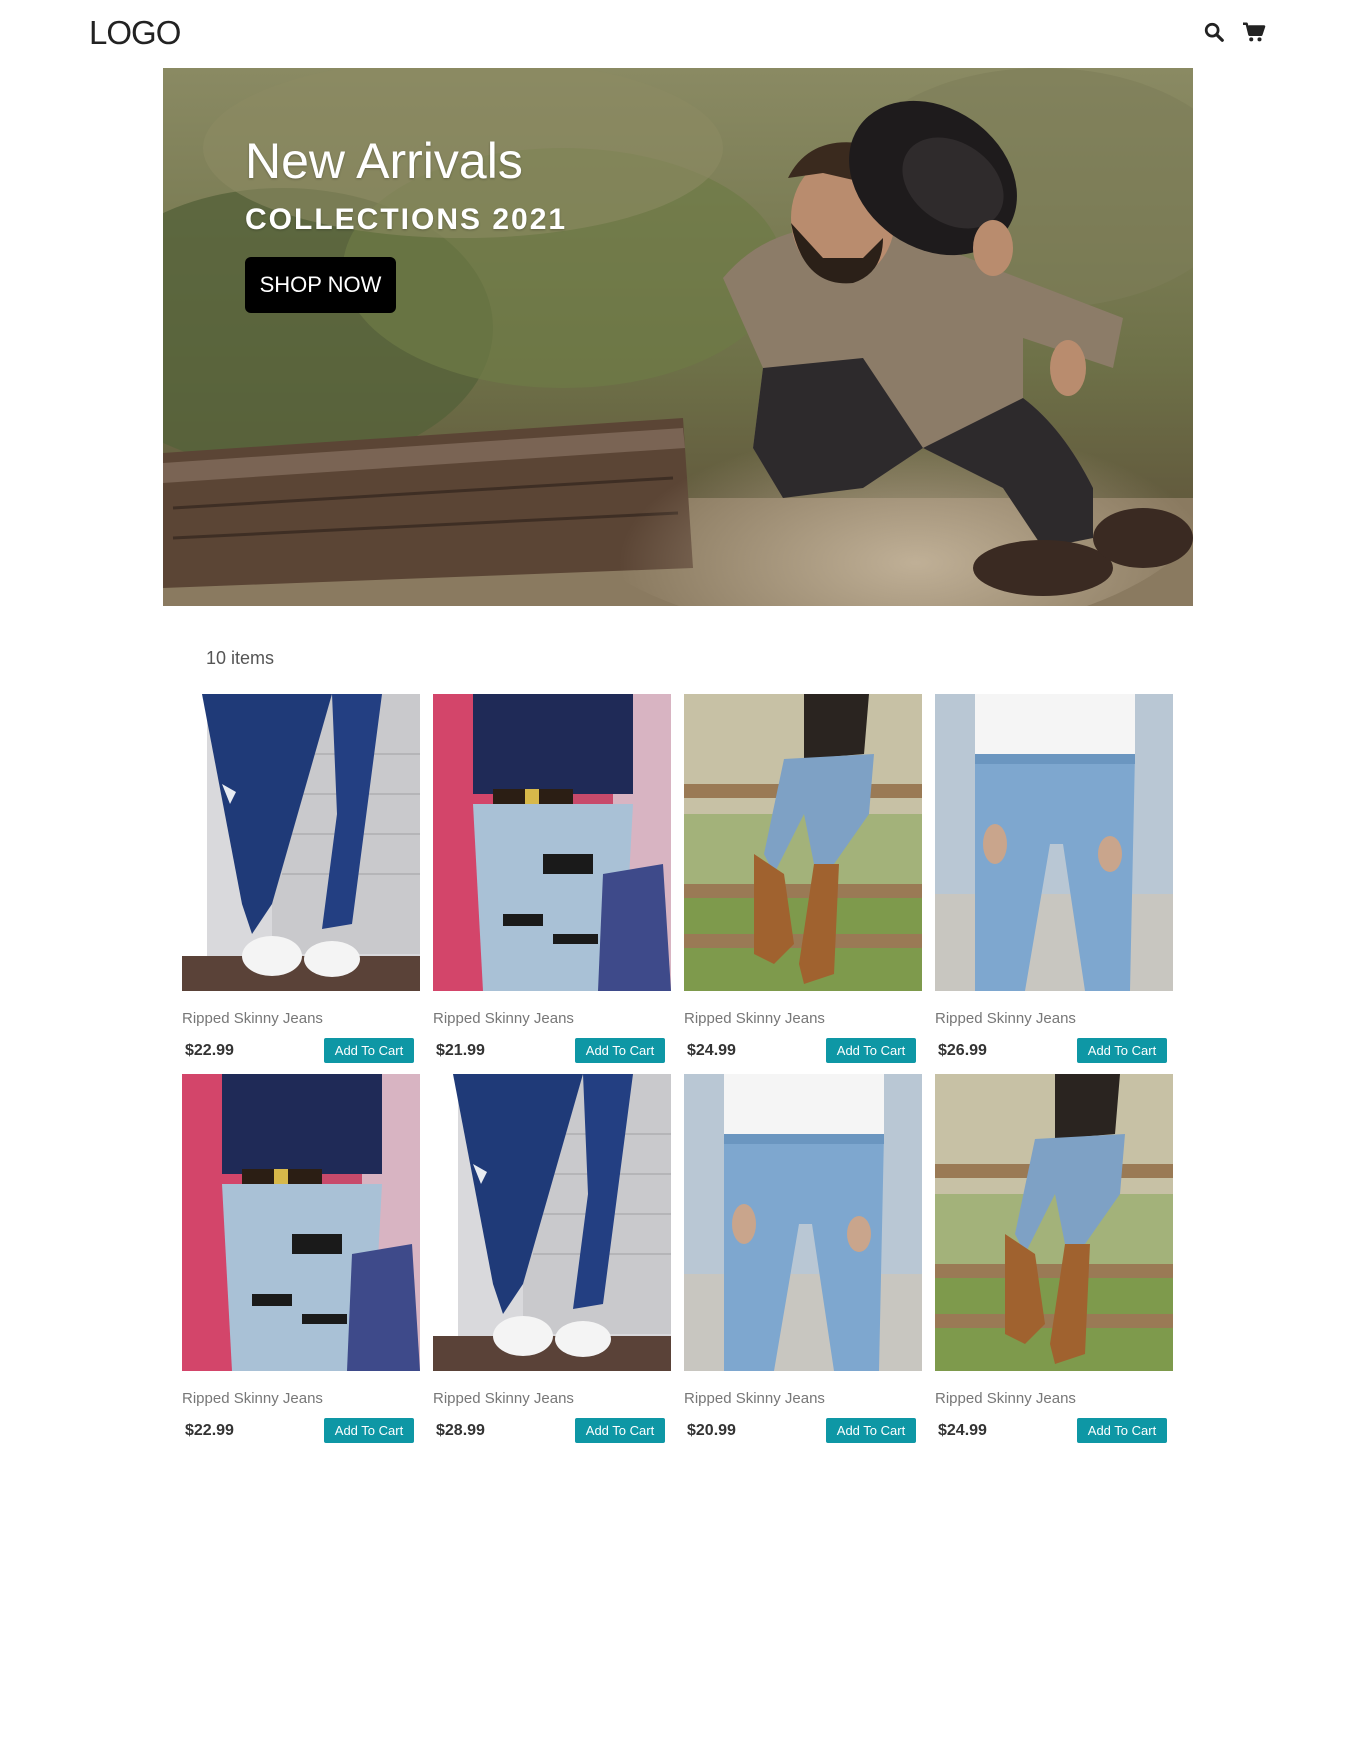 The height and width of the screenshot is (1755, 1366). What do you see at coordinates (406, 219) in the screenshot?
I see `hero-subtitle: COLLECTIONS 2021` at bounding box center [406, 219].